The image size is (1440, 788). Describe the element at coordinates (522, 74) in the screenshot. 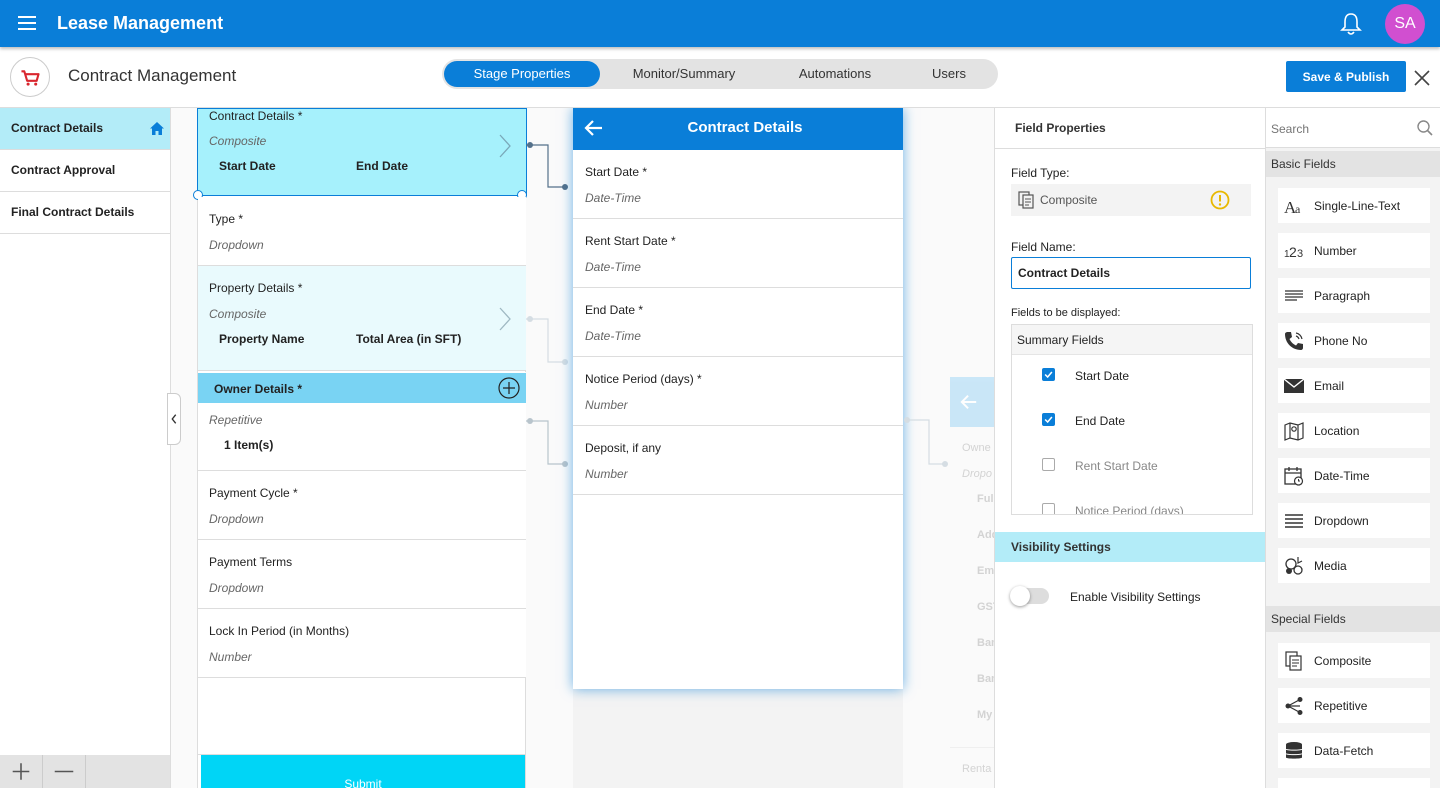

I see `tab-stage-properties: Stage Properties` at that location.